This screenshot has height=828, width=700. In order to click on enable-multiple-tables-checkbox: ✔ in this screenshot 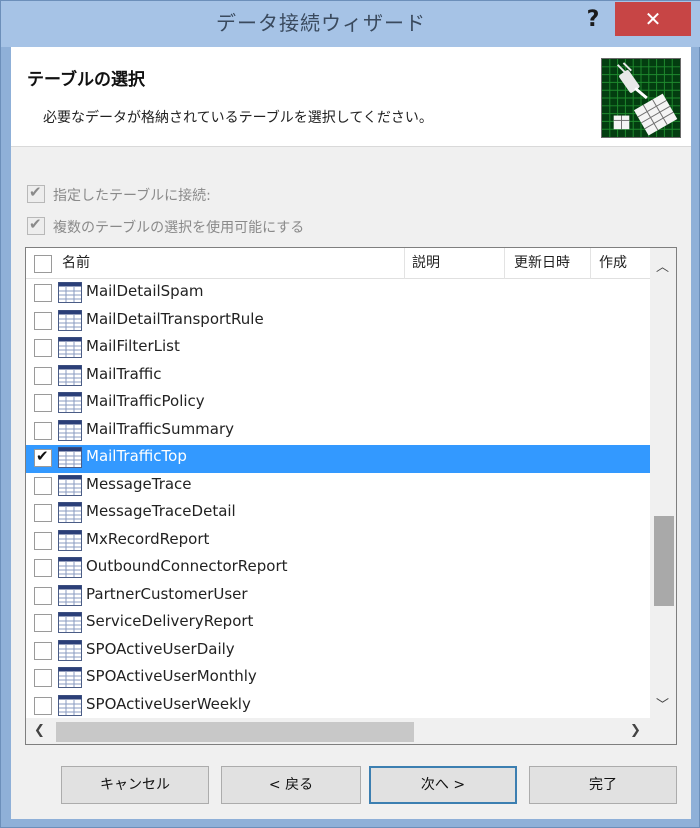, I will do `click(36, 225)`.